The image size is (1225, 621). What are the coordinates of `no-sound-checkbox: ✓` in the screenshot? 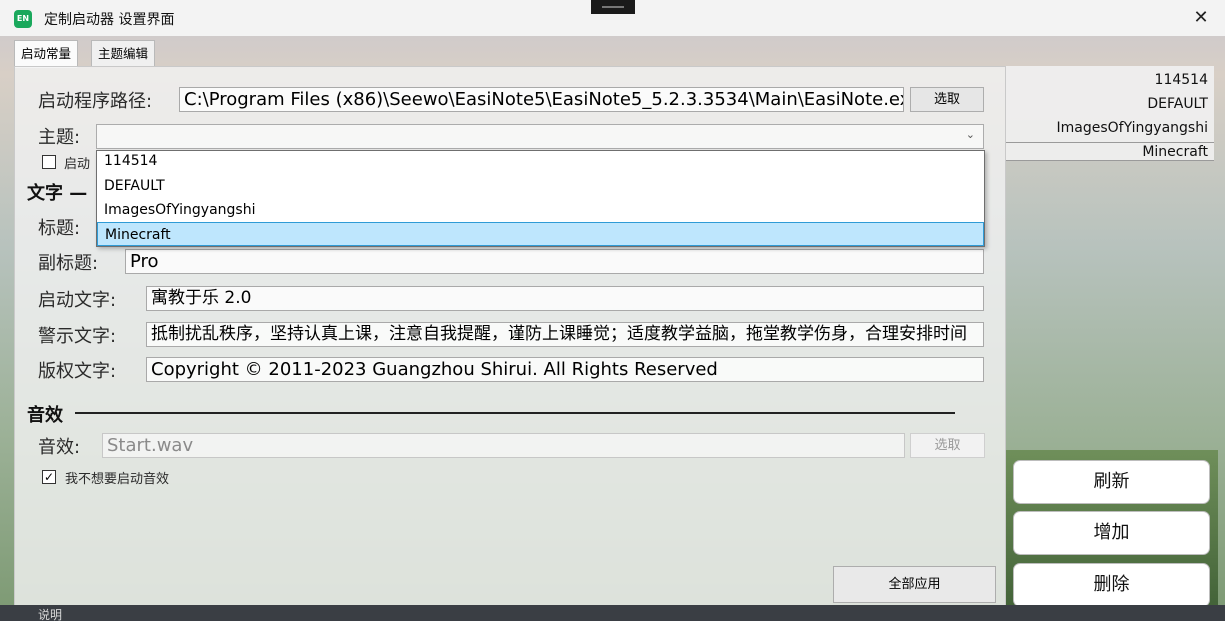 It's located at (49, 477).